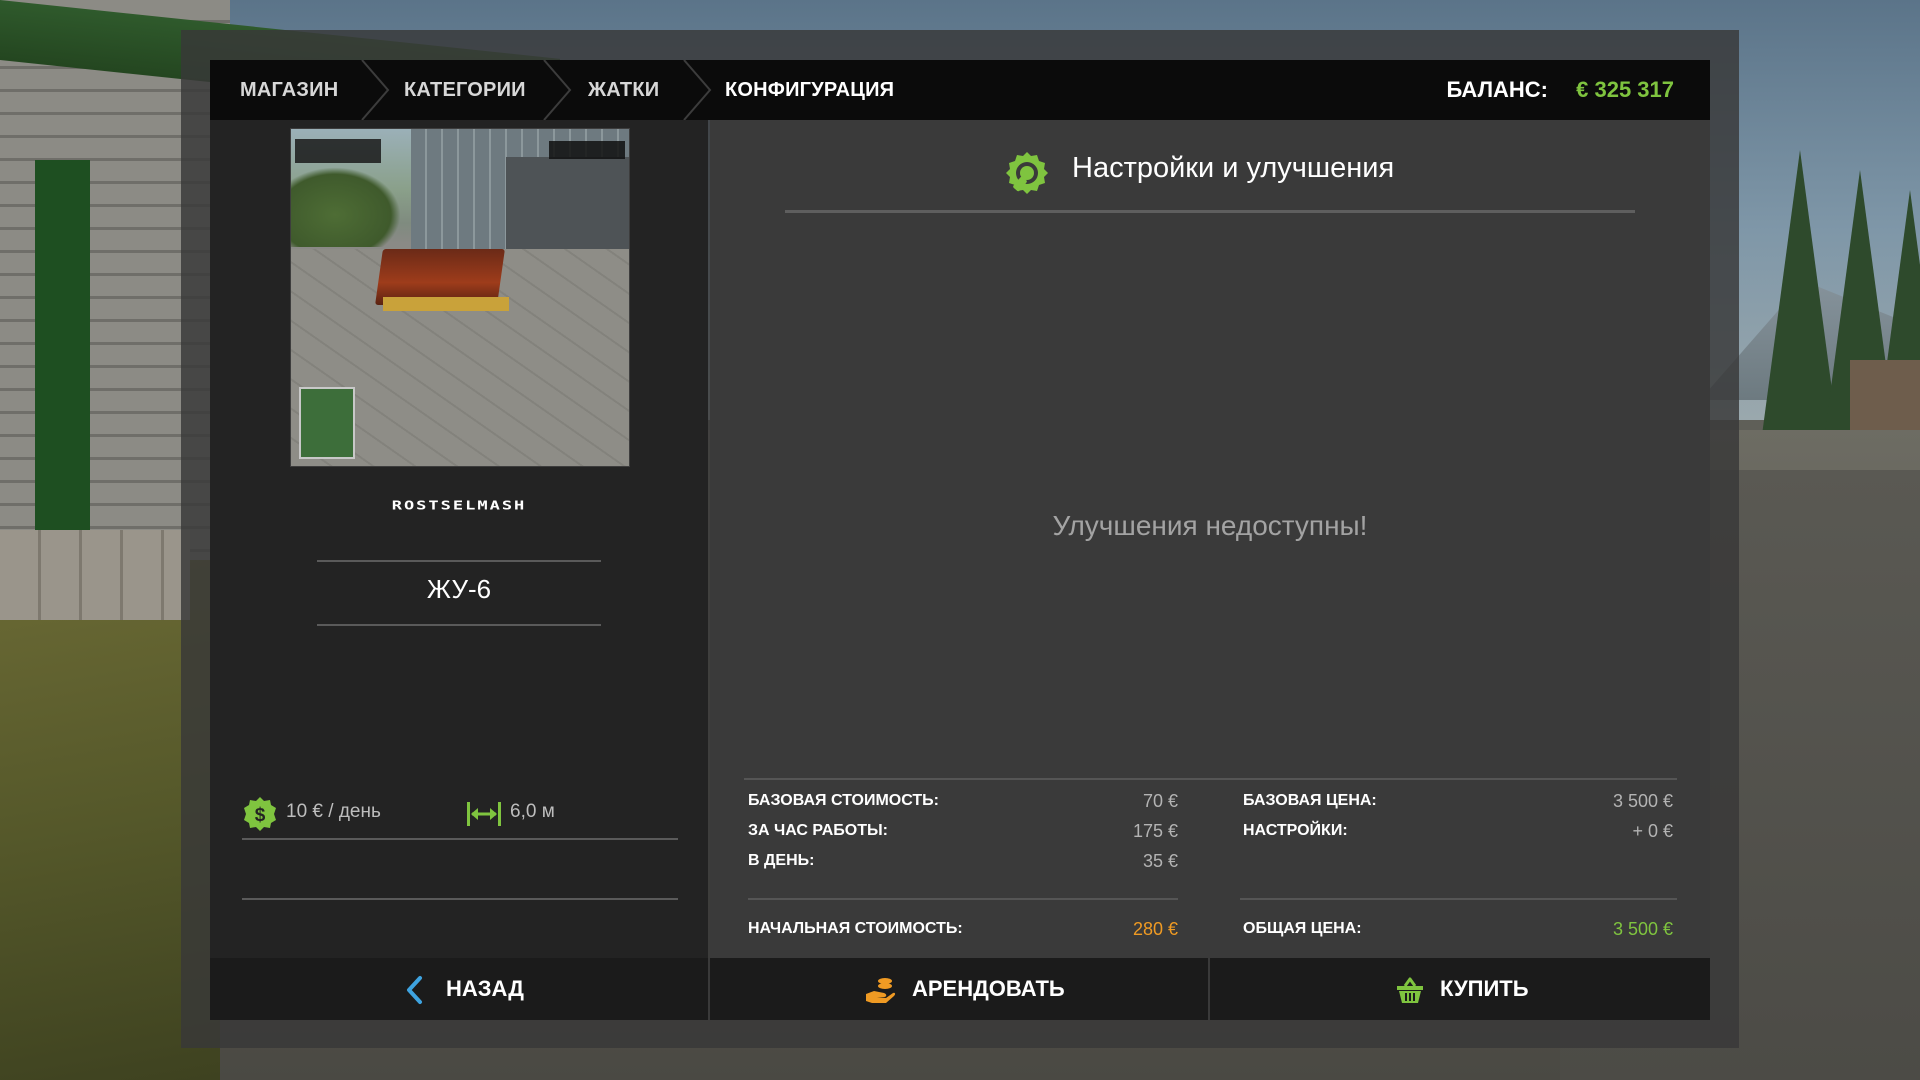  I want to click on breadcrumb-categories: КАТЕГОРИИ, so click(465, 90).